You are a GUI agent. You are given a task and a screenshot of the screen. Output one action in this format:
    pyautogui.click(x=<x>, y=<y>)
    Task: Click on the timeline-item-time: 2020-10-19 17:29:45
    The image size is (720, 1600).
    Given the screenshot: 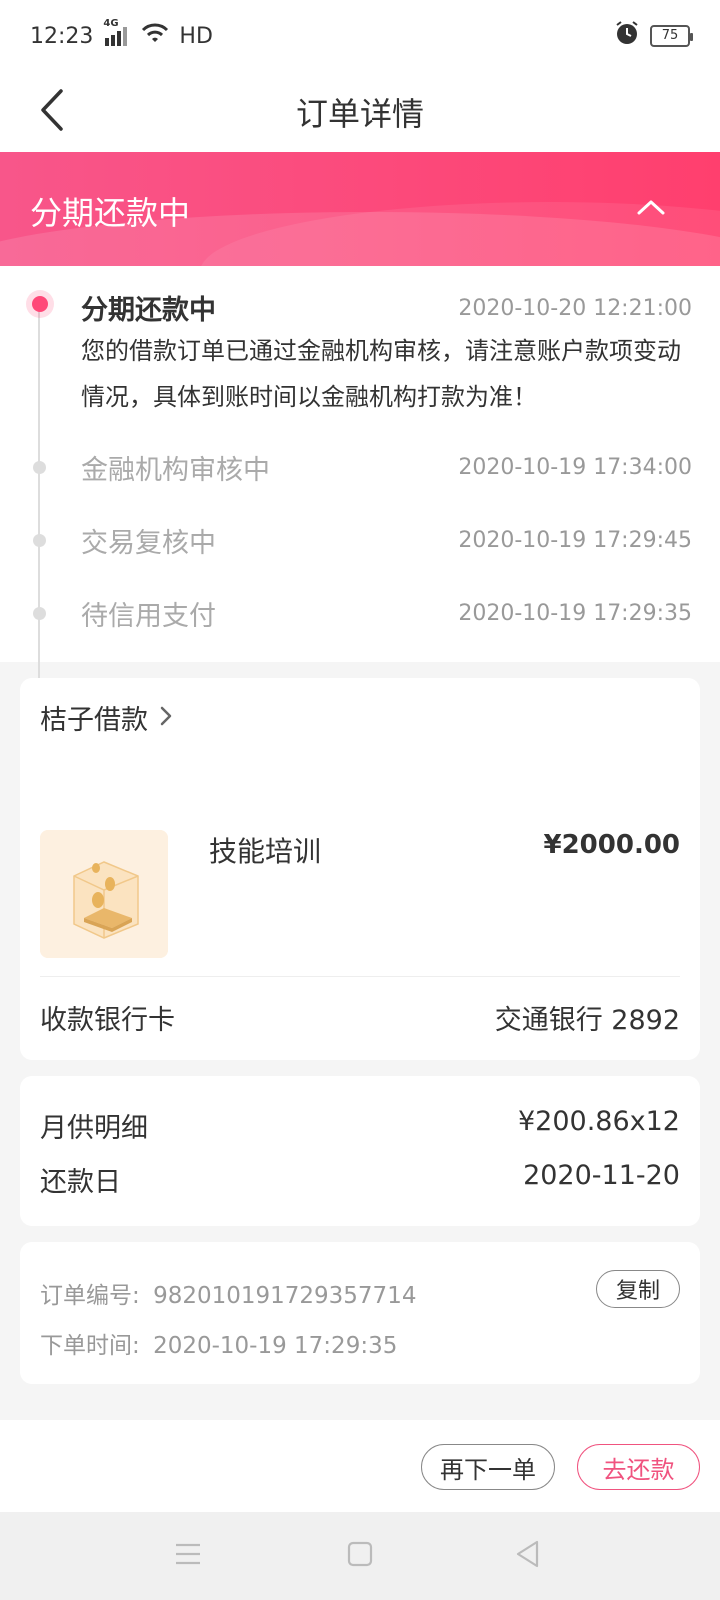 What is the action you would take?
    pyautogui.click(x=575, y=540)
    